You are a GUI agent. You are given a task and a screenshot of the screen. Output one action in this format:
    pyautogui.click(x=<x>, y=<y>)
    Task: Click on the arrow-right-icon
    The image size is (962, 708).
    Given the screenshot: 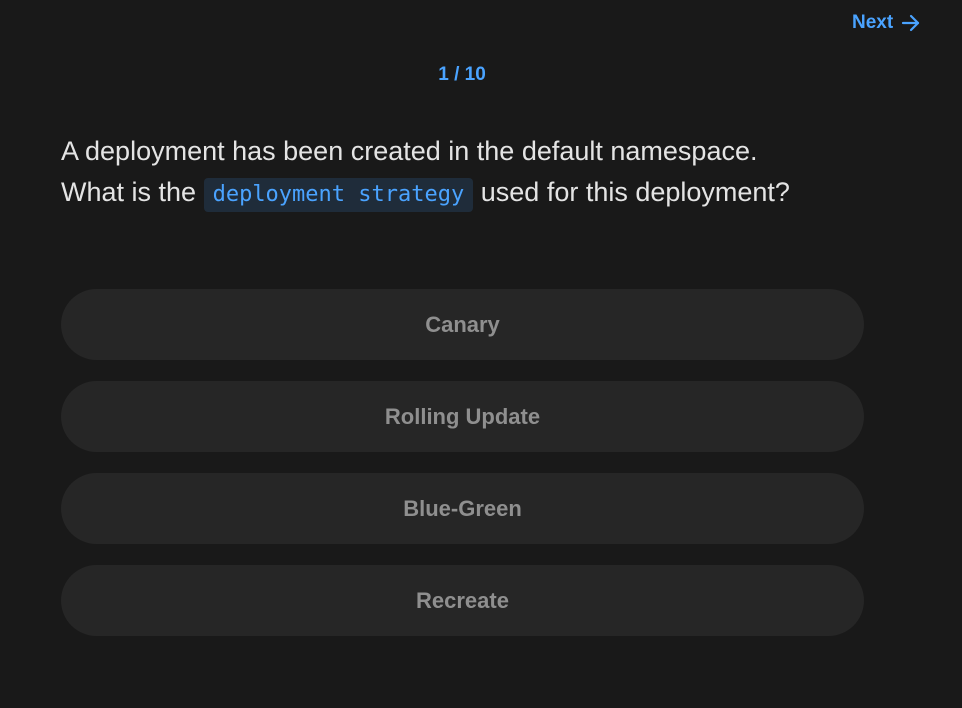 What is the action you would take?
    pyautogui.click(x=911, y=23)
    